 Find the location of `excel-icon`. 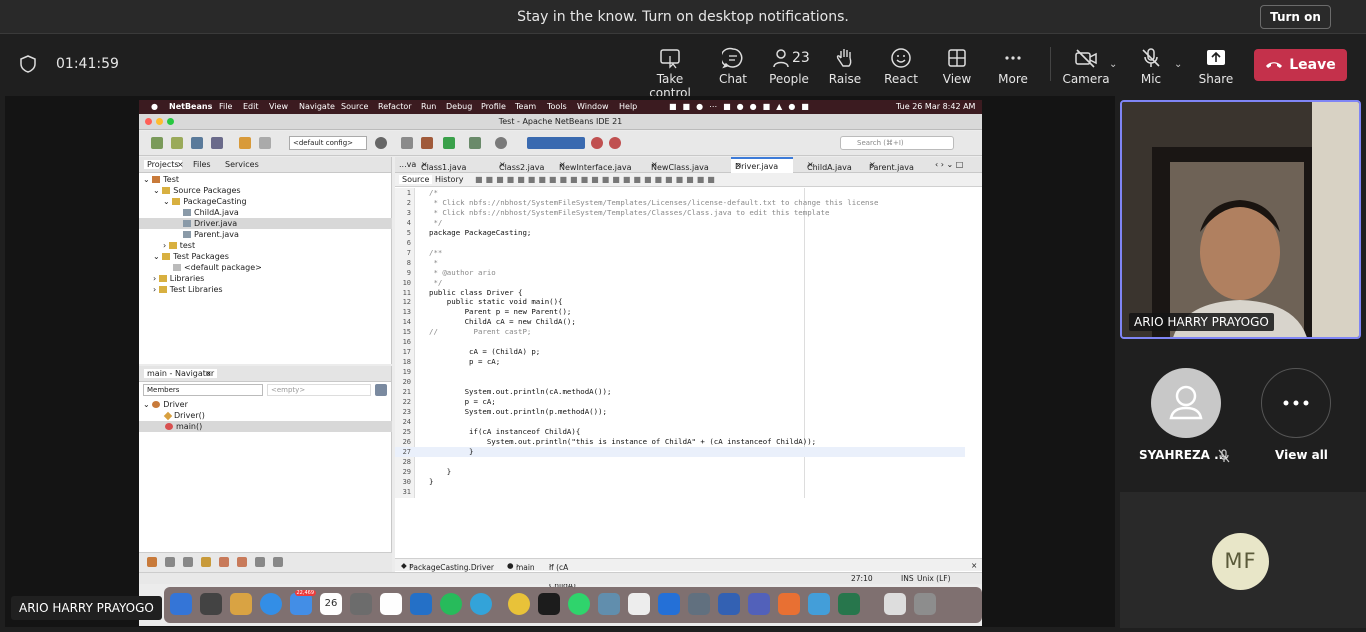

excel-icon is located at coordinates (849, 604).